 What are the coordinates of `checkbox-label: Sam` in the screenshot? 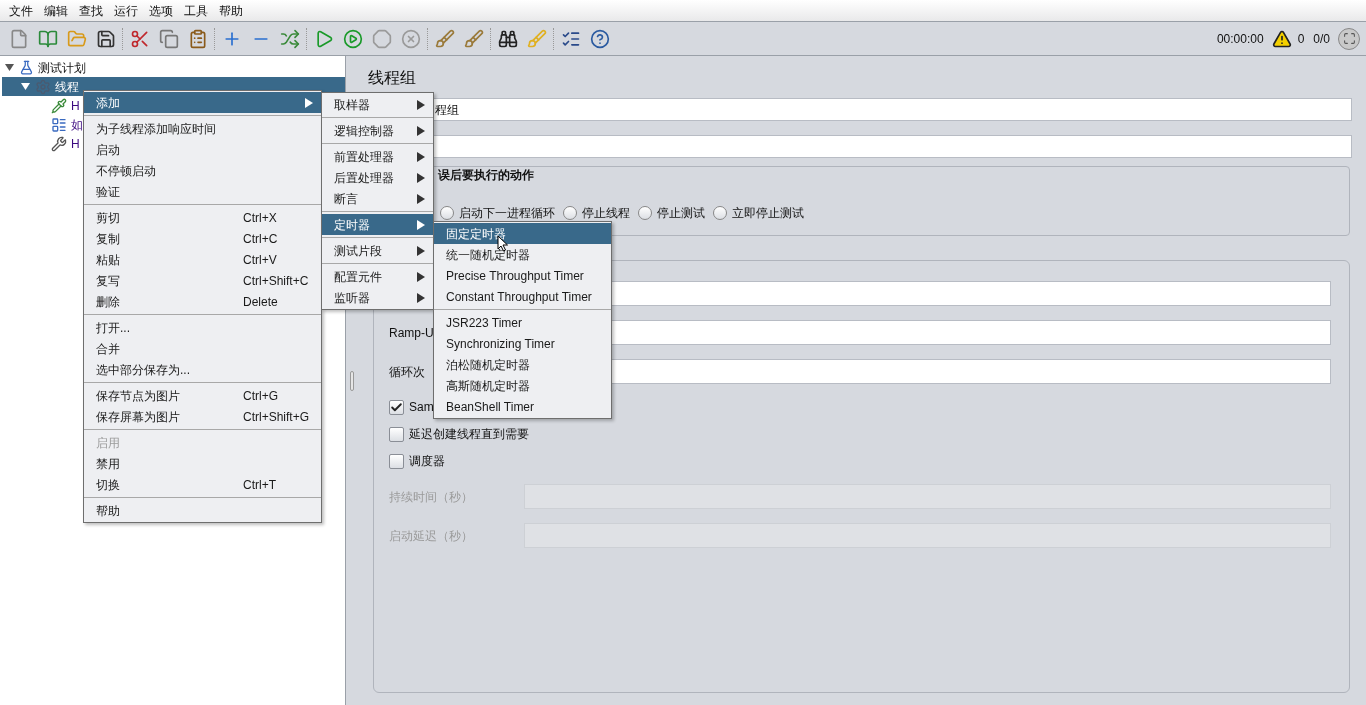 It's located at (421, 407).